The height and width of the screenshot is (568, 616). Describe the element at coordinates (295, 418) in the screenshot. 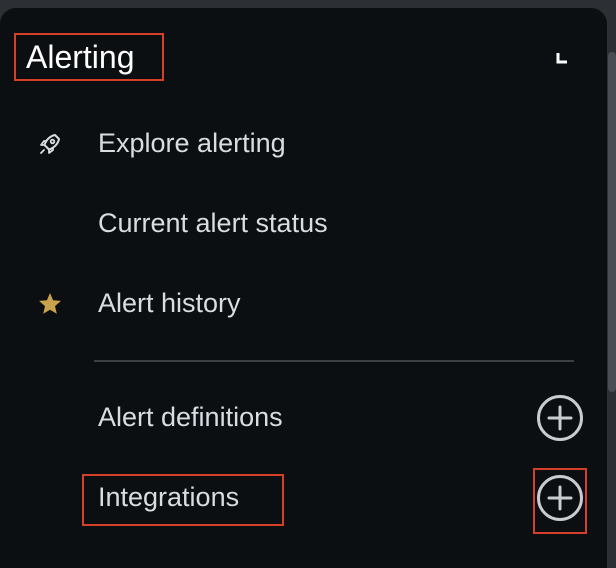

I see `menu-item-alert-definitions: Alert definitions` at that location.